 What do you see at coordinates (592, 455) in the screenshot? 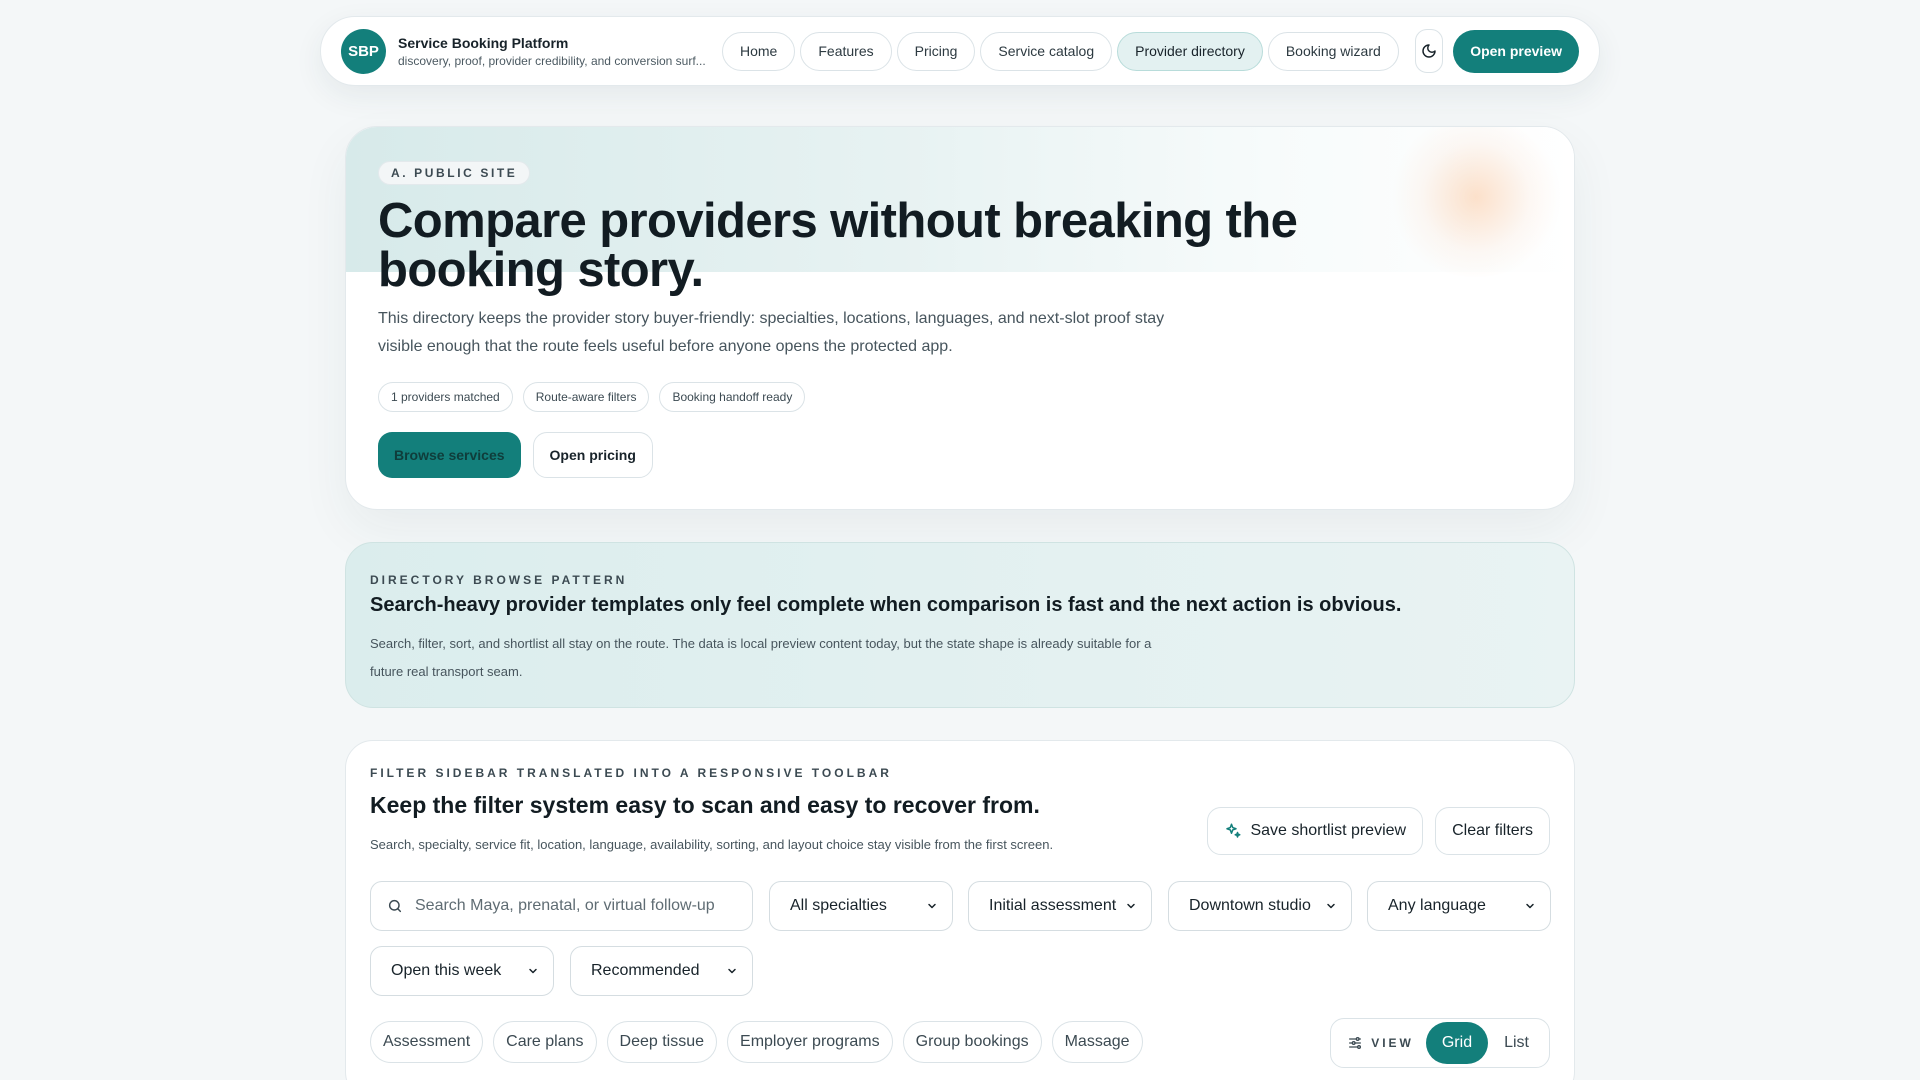
I see `open-pricing-button: Open pricing` at bounding box center [592, 455].